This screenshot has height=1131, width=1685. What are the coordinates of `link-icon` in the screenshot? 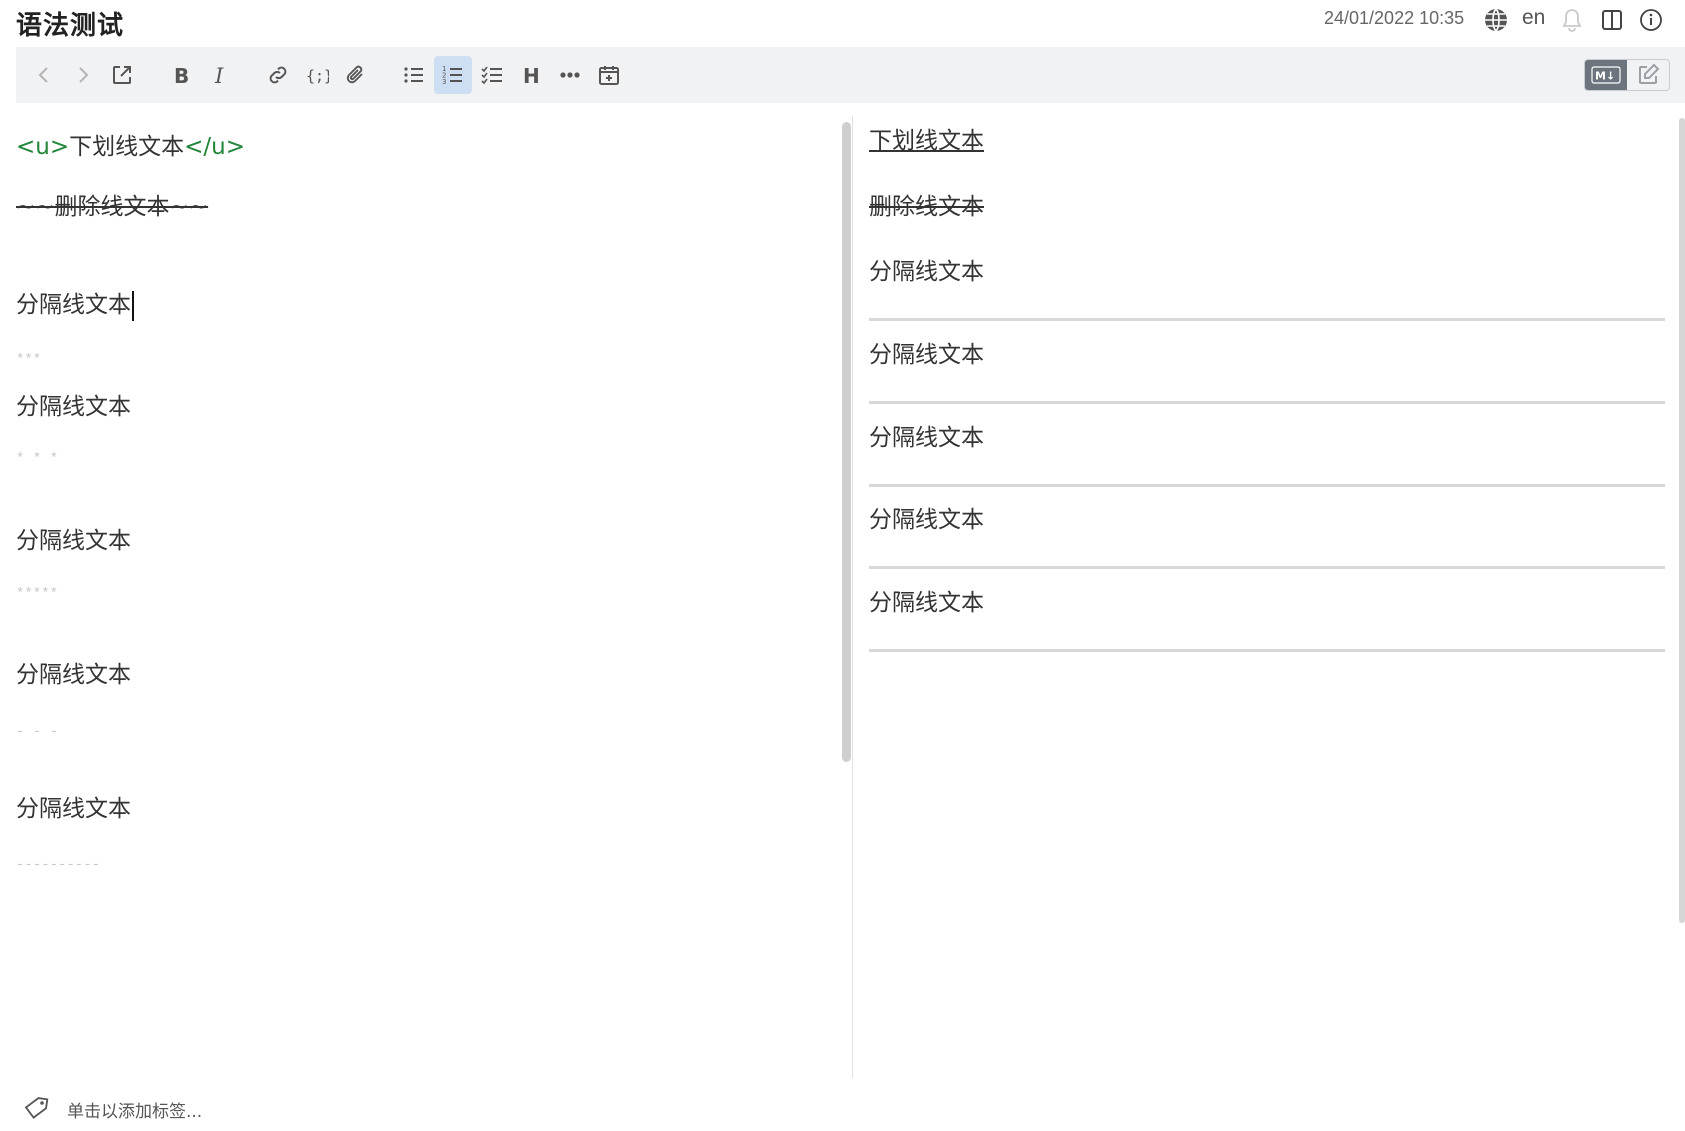 It's located at (278, 75).